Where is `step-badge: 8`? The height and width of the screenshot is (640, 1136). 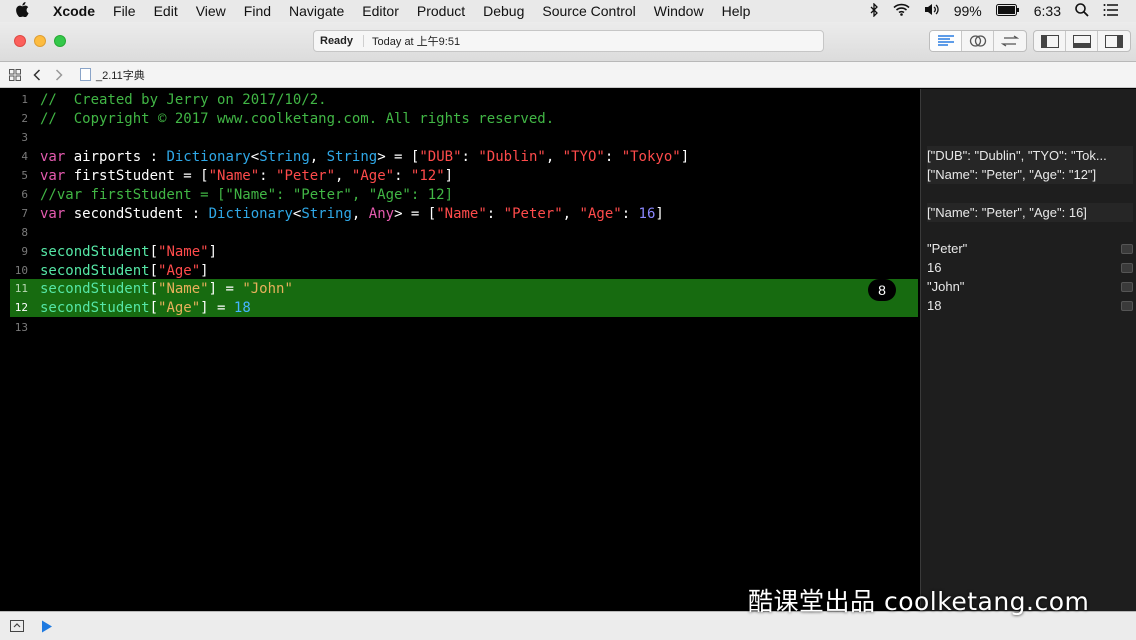
step-badge: 8 is located at coordinates (882, 290).